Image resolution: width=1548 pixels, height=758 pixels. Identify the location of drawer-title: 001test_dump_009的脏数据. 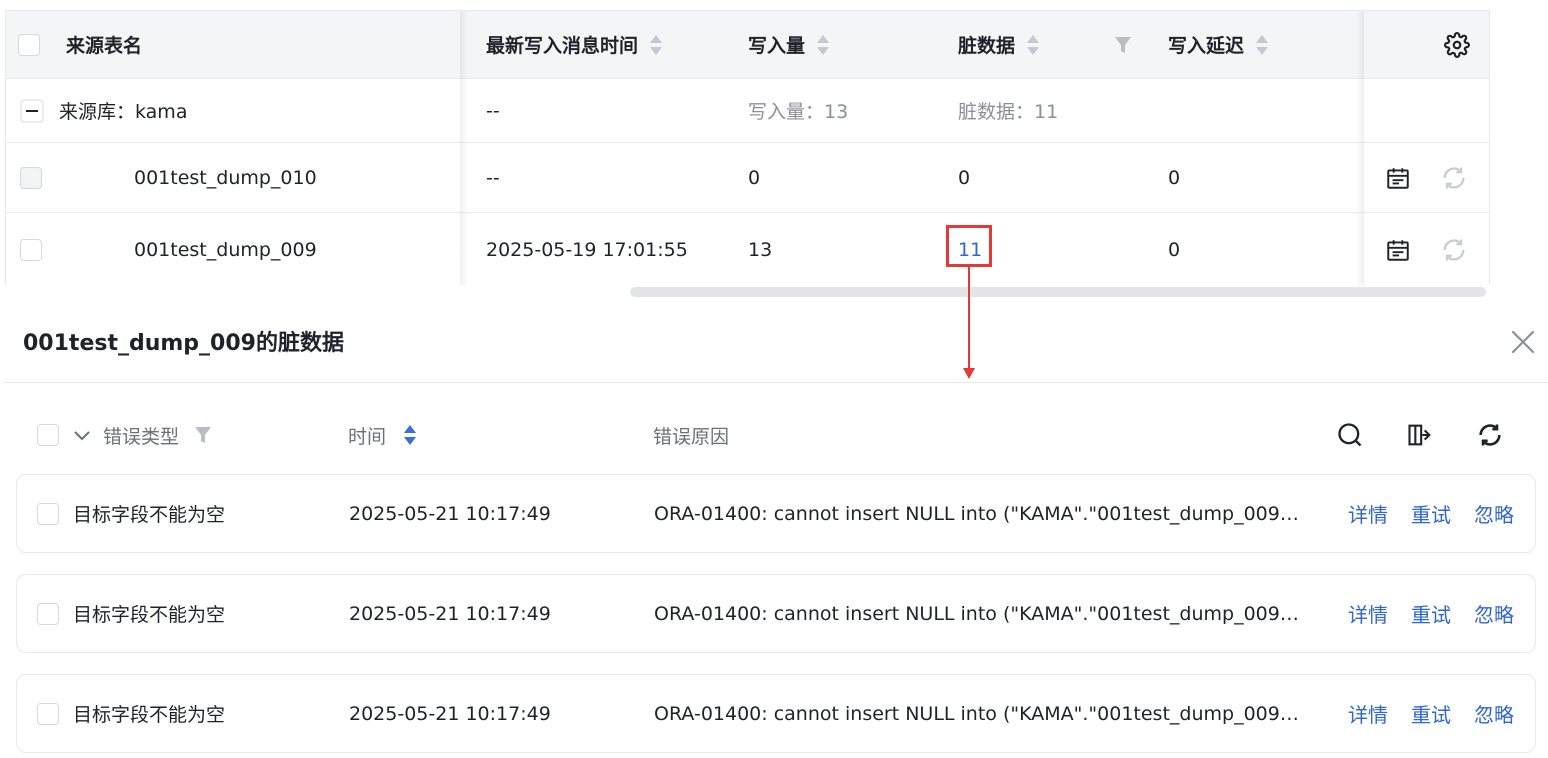
(183, 343).